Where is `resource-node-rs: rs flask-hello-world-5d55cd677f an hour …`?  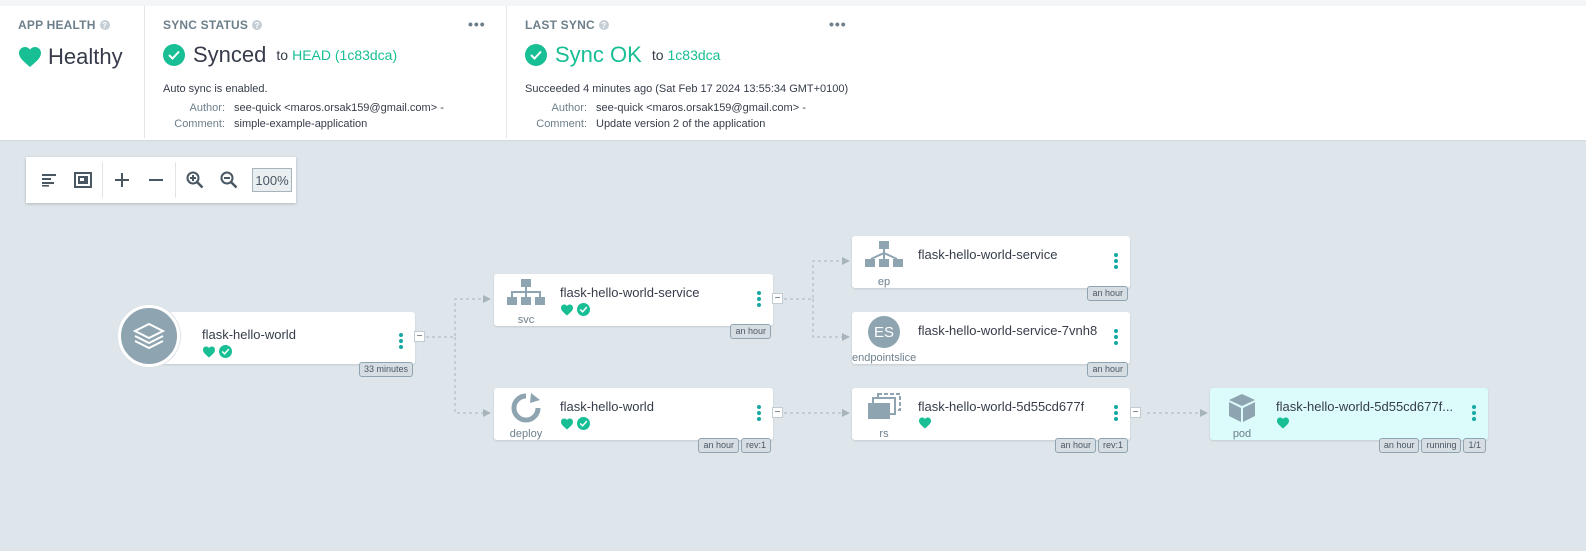 resource-node-rs: rs flask-hello-world-5d55cd677f an hour … is located at coordinates (991, 420).